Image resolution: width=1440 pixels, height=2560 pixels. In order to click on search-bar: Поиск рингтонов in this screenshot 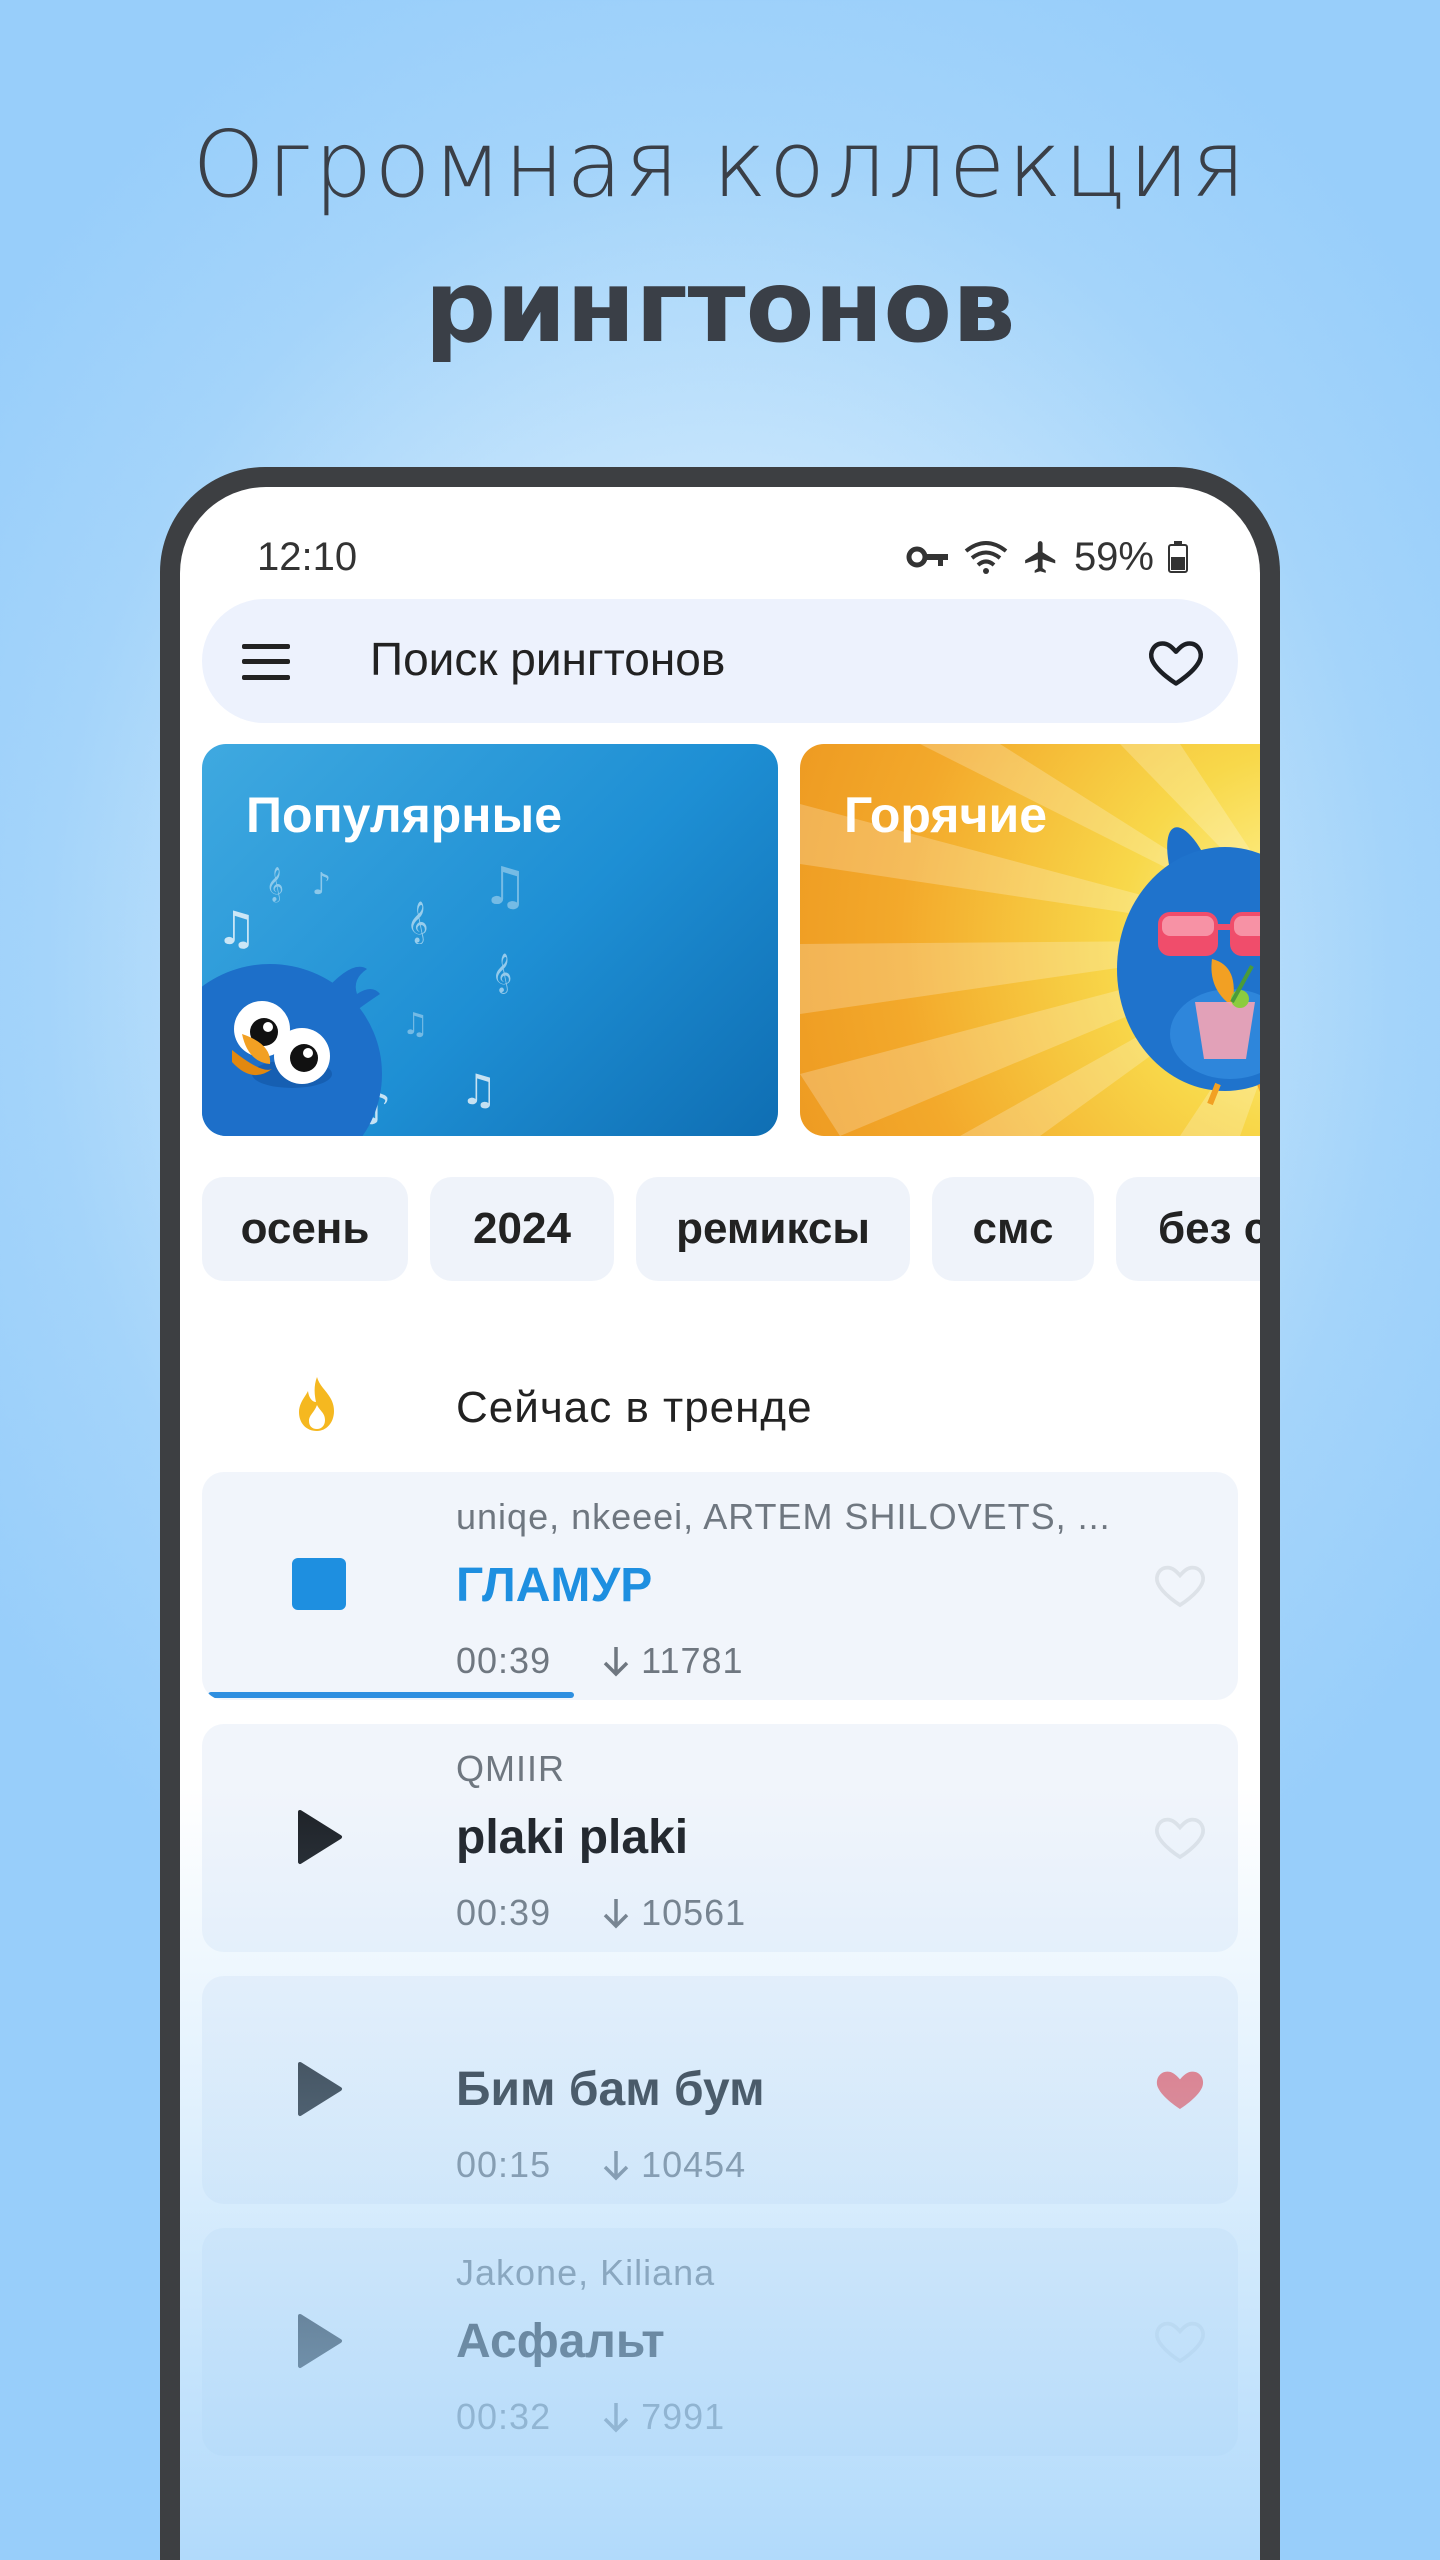, I will do `click(720, 661)`.